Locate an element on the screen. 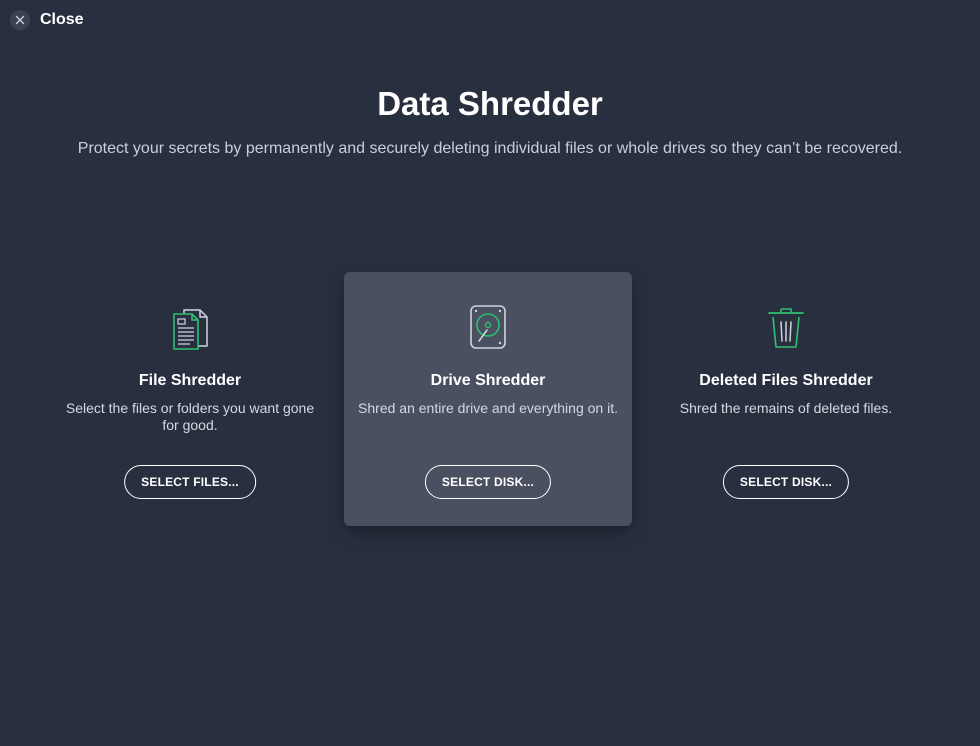 The image size is (980, 746). close-button: Close is located at coordinates (47, 20).